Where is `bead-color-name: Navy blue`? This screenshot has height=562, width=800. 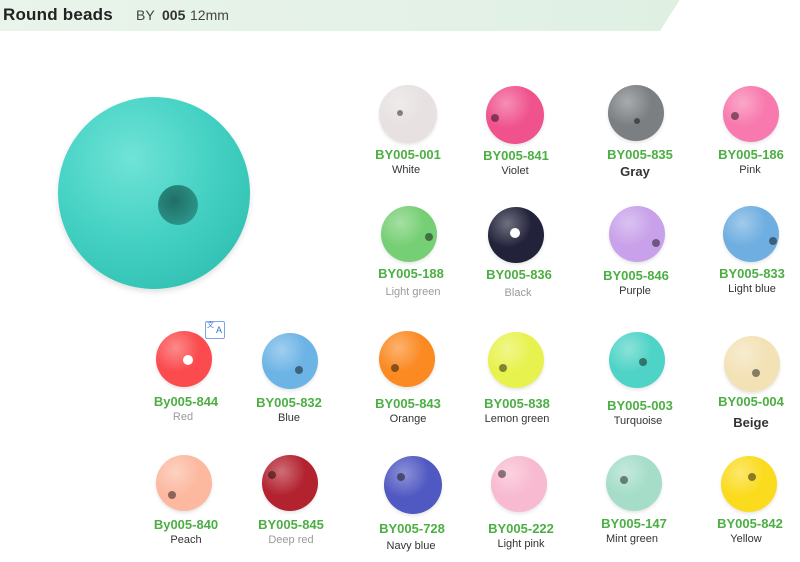
bead-color-name: Navy blue is located at coordinates (411, 546).